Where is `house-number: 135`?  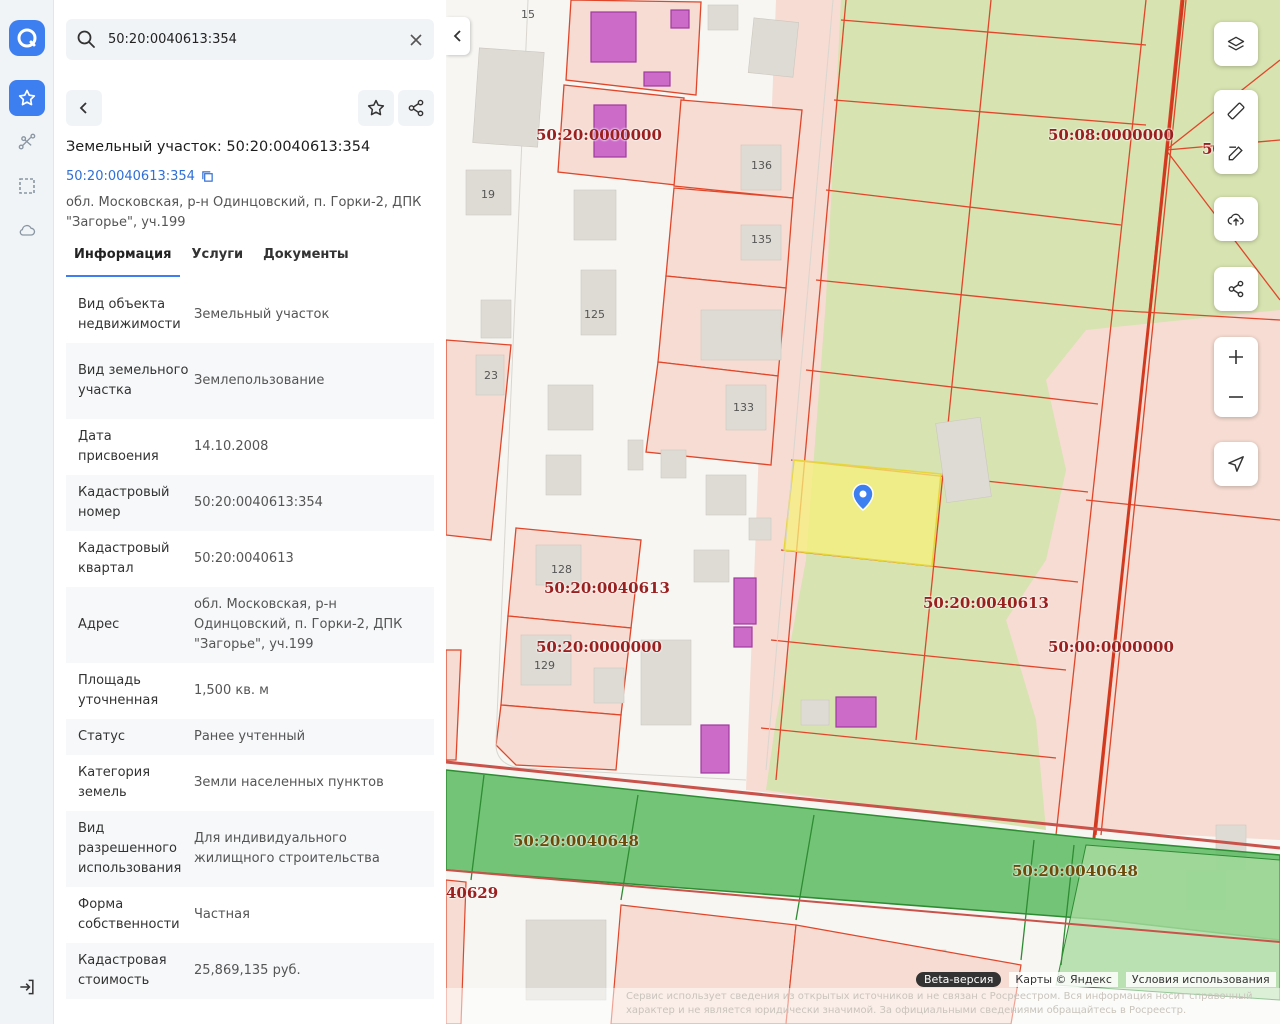 house-number: 135 is located at coordinates (761, 239).